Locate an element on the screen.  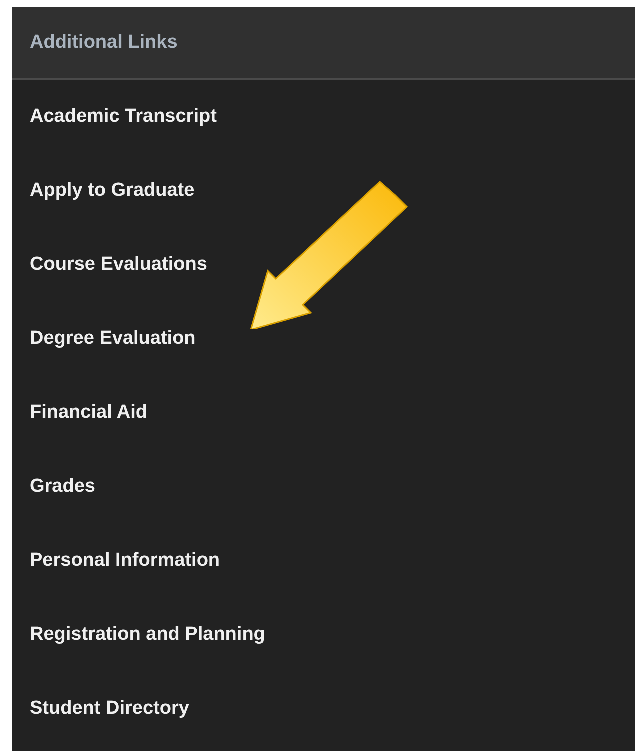
sidebar-link: Academic Transcript is located at coordinates (123, 117).